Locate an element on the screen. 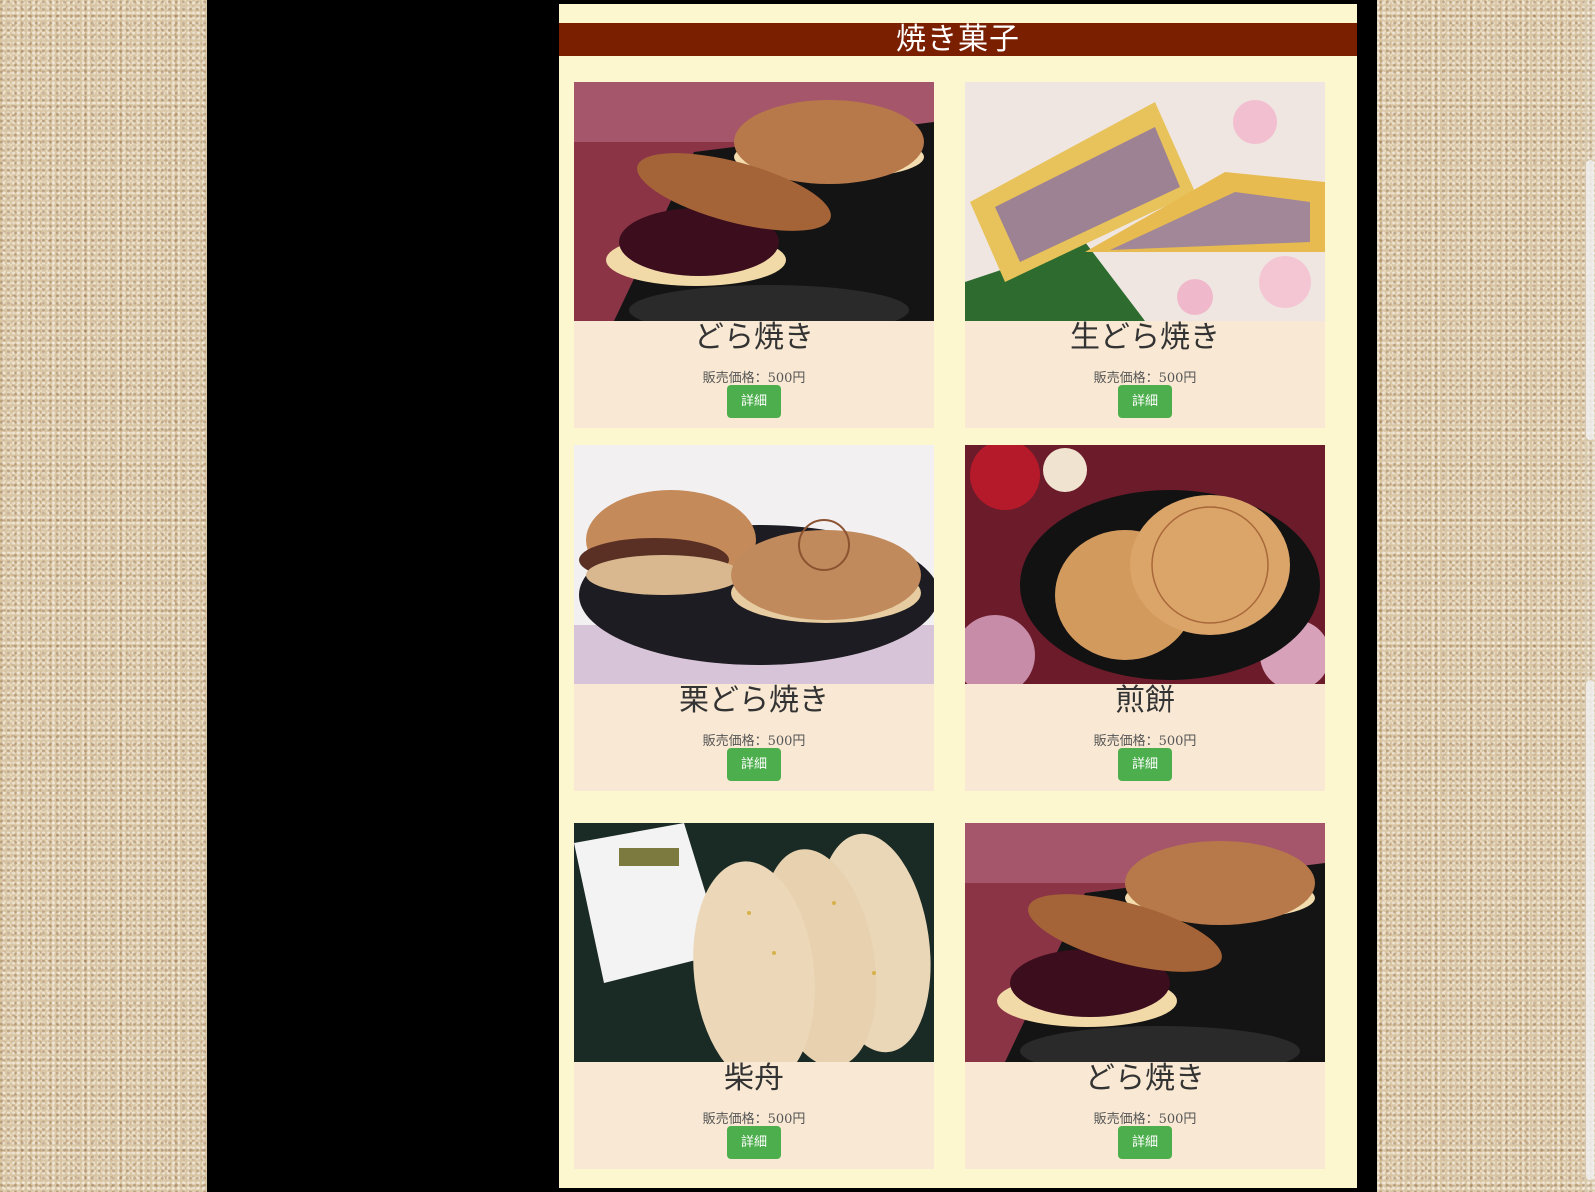  product-card: 柴舟 販売価格：500円 詳細 is located at coordinates (754, 996).